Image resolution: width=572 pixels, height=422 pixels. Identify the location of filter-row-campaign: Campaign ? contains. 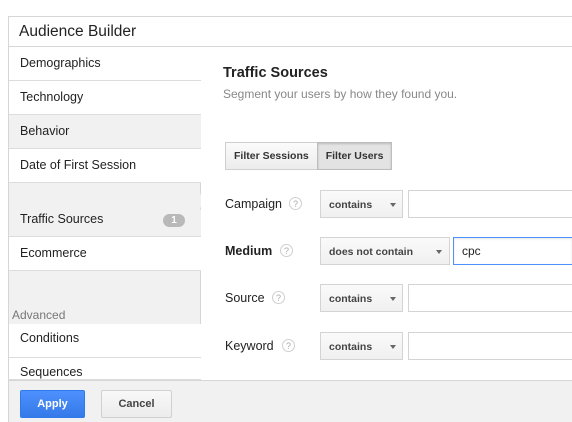
(398, 204).